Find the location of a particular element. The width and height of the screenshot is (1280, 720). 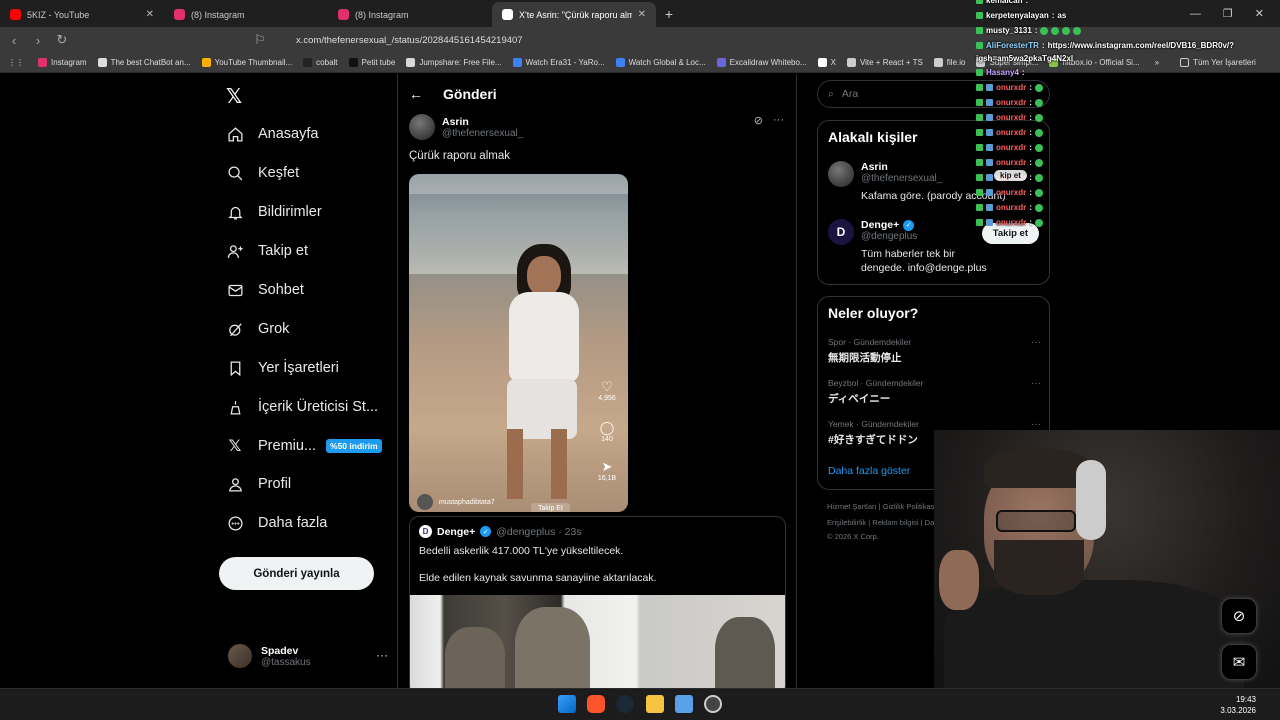

excalidraw-icon is located at coordinates (721, 62).